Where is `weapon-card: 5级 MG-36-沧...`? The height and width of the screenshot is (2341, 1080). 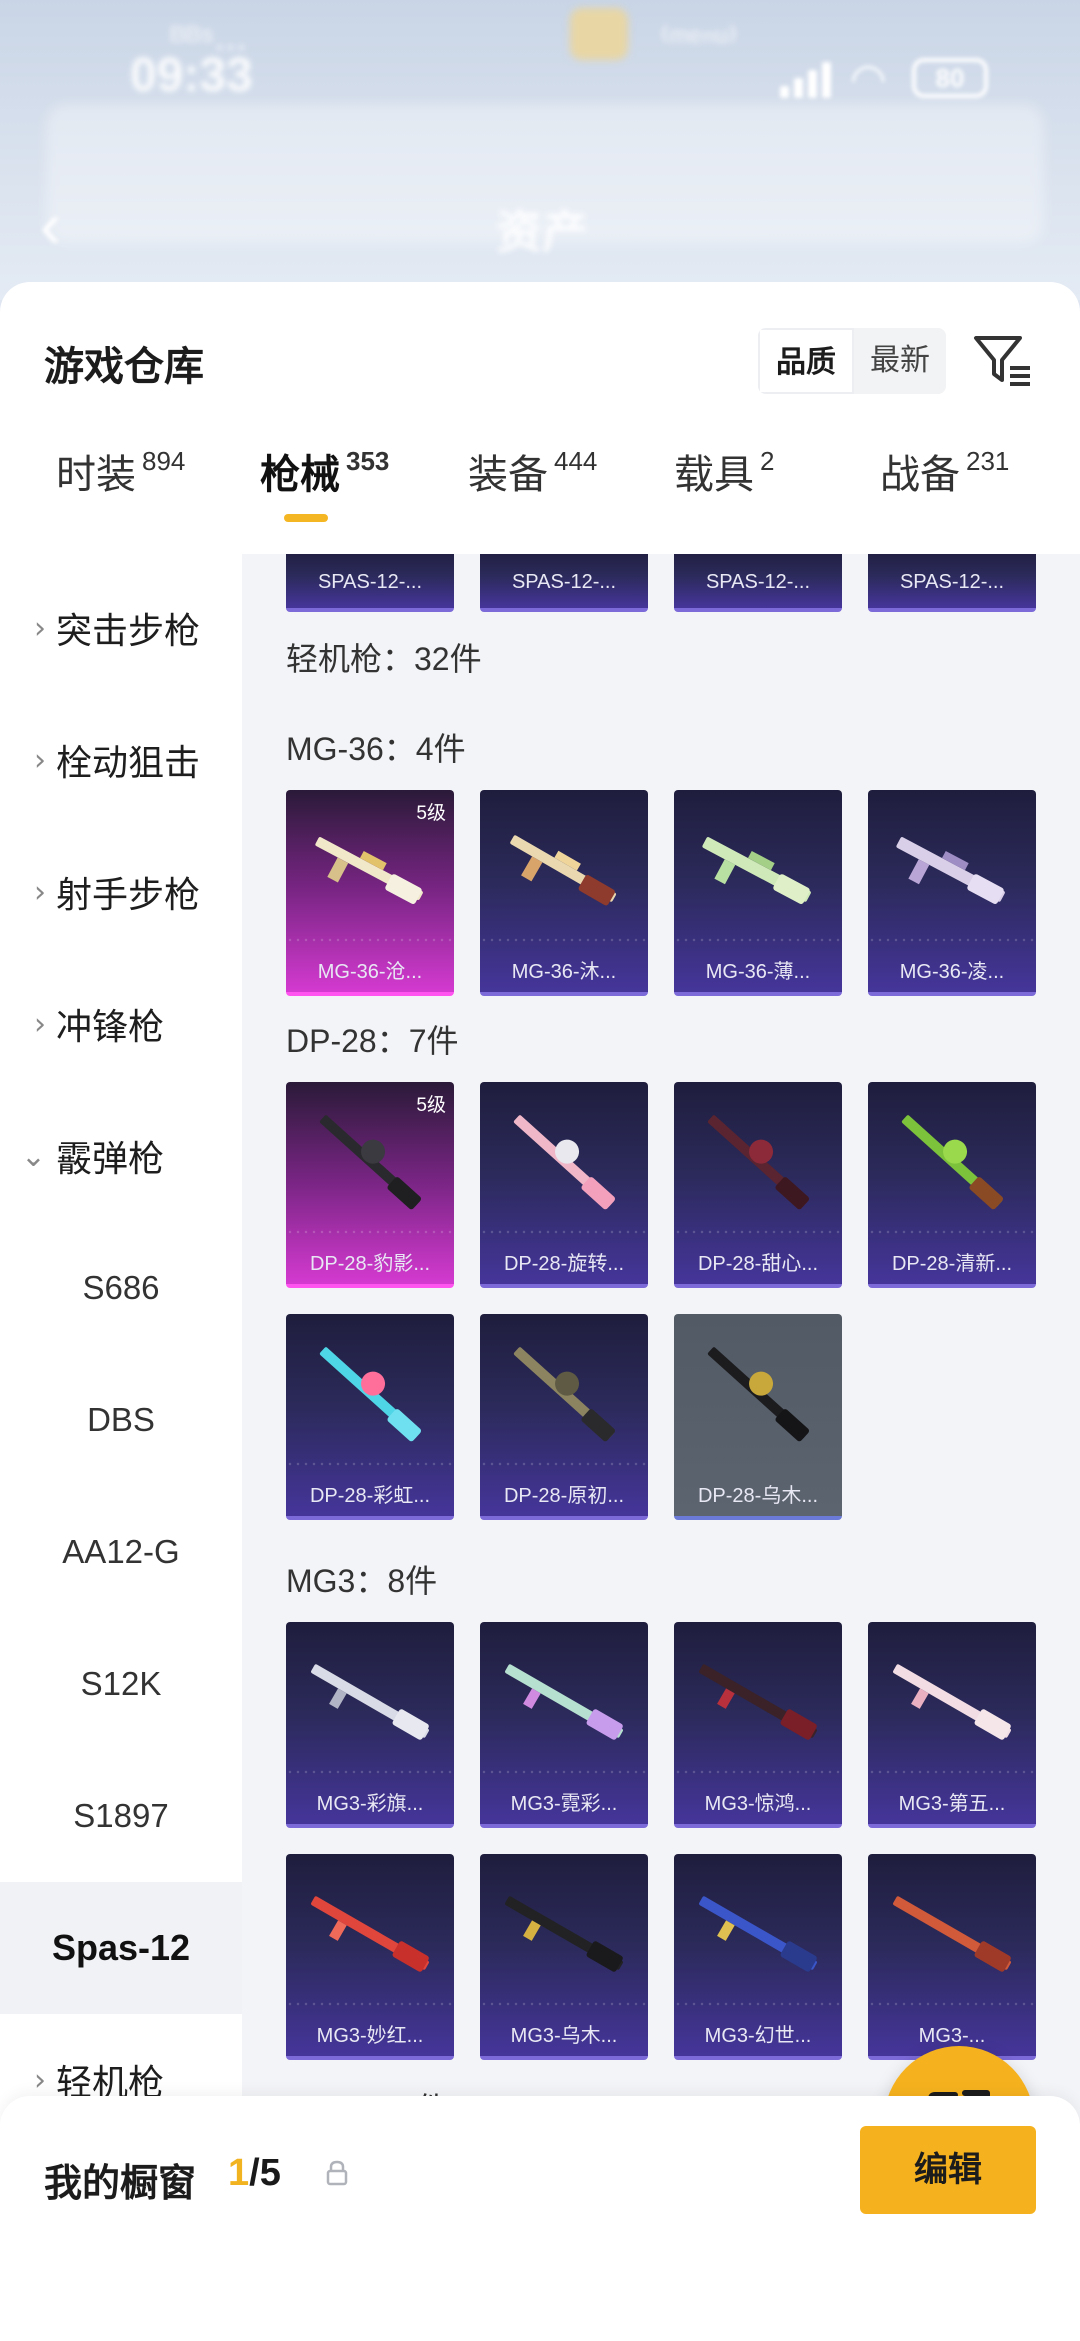
weapon-card: 5级 MG-36-沧... is located at coordinates (370, 893).